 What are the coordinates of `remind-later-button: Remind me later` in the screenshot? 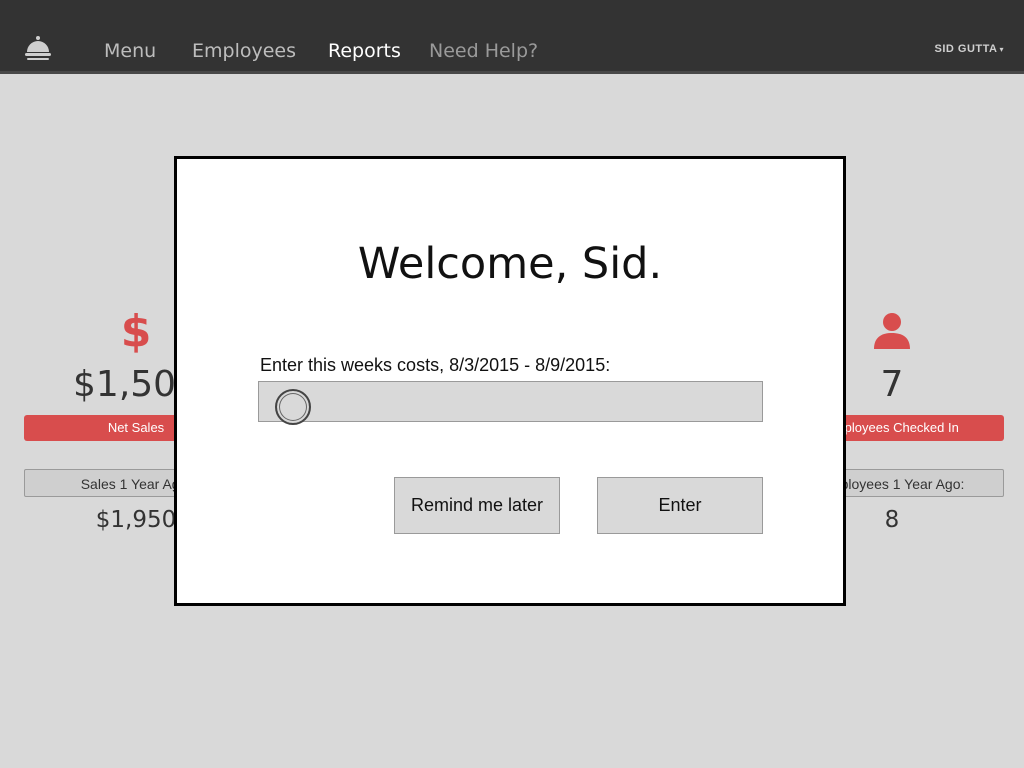 It's located at (477, 505).